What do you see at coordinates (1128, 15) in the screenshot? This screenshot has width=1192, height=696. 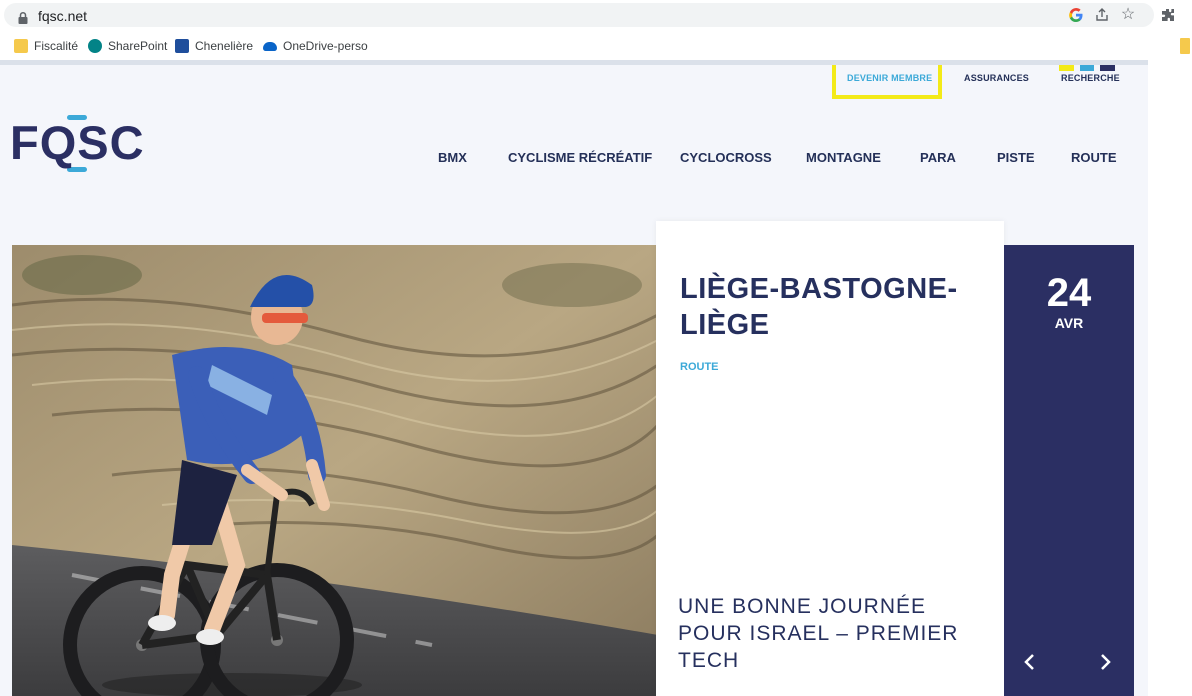 I see `star-icon: ☆` at bounding box center [1128, 15].